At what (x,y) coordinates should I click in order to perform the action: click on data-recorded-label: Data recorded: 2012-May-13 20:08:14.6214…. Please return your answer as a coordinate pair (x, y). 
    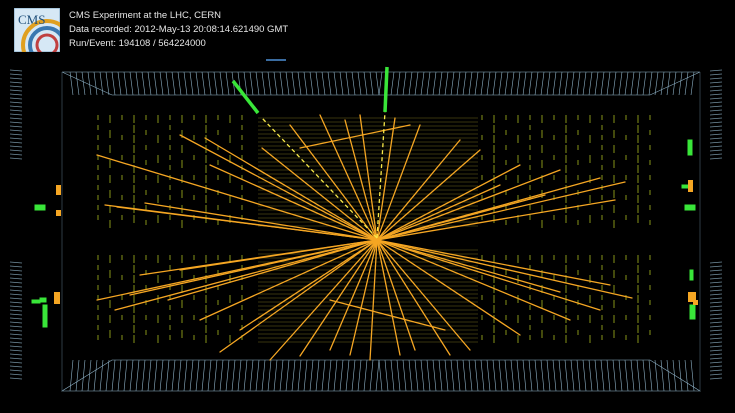
    Looking at the image, I should click on (179, 29).